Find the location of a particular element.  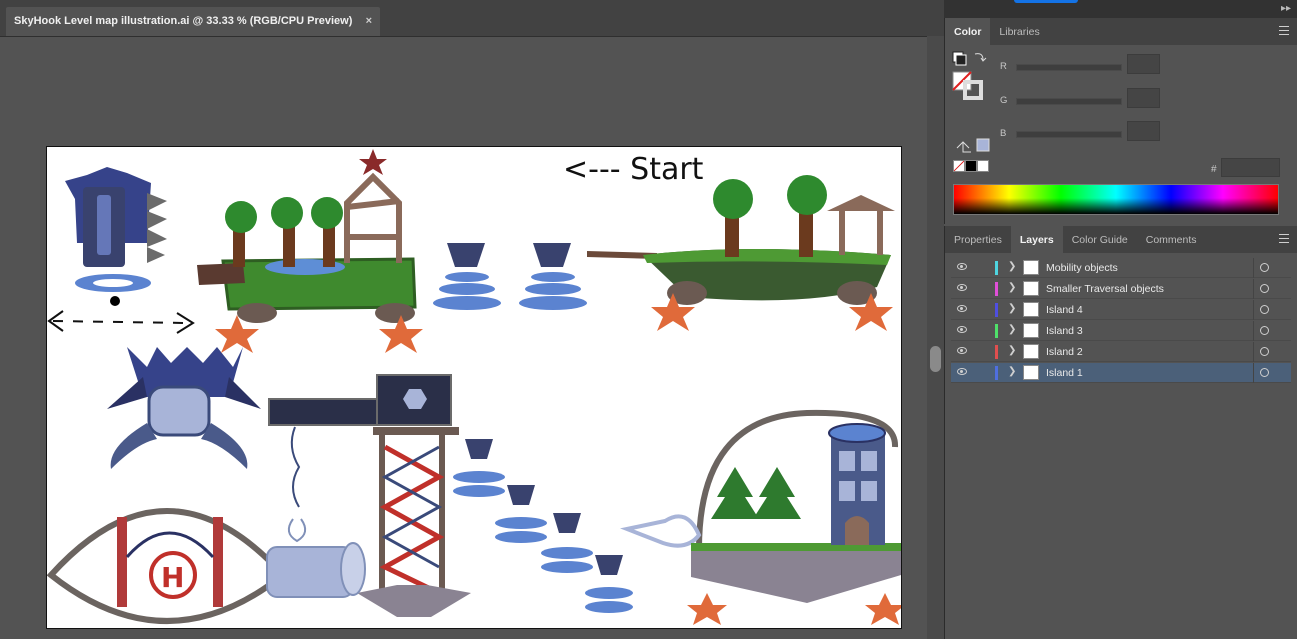

dashed-arrow-icon is located at coordinates (121, 322).